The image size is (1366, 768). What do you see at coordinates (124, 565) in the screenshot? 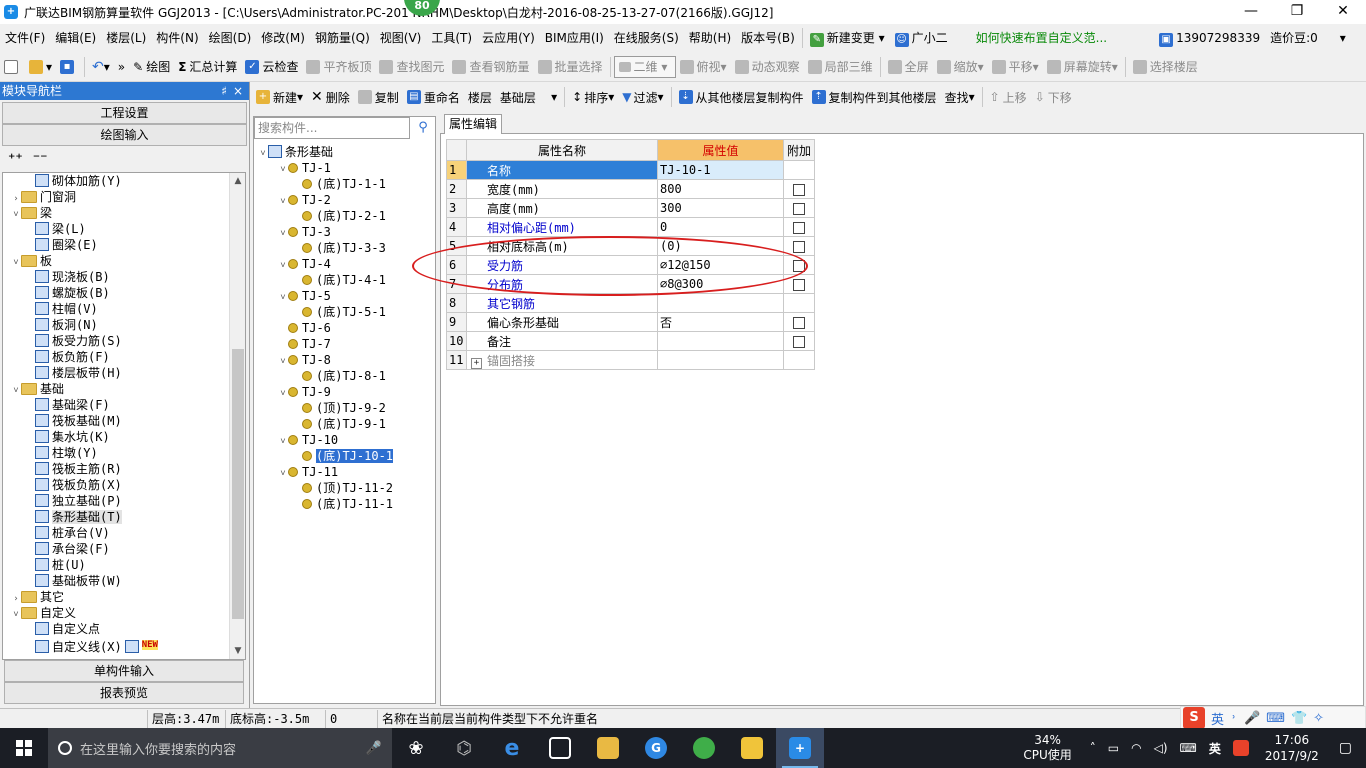
I see `module-tree-item: 桩(U)` at bounding box center [124, 565].